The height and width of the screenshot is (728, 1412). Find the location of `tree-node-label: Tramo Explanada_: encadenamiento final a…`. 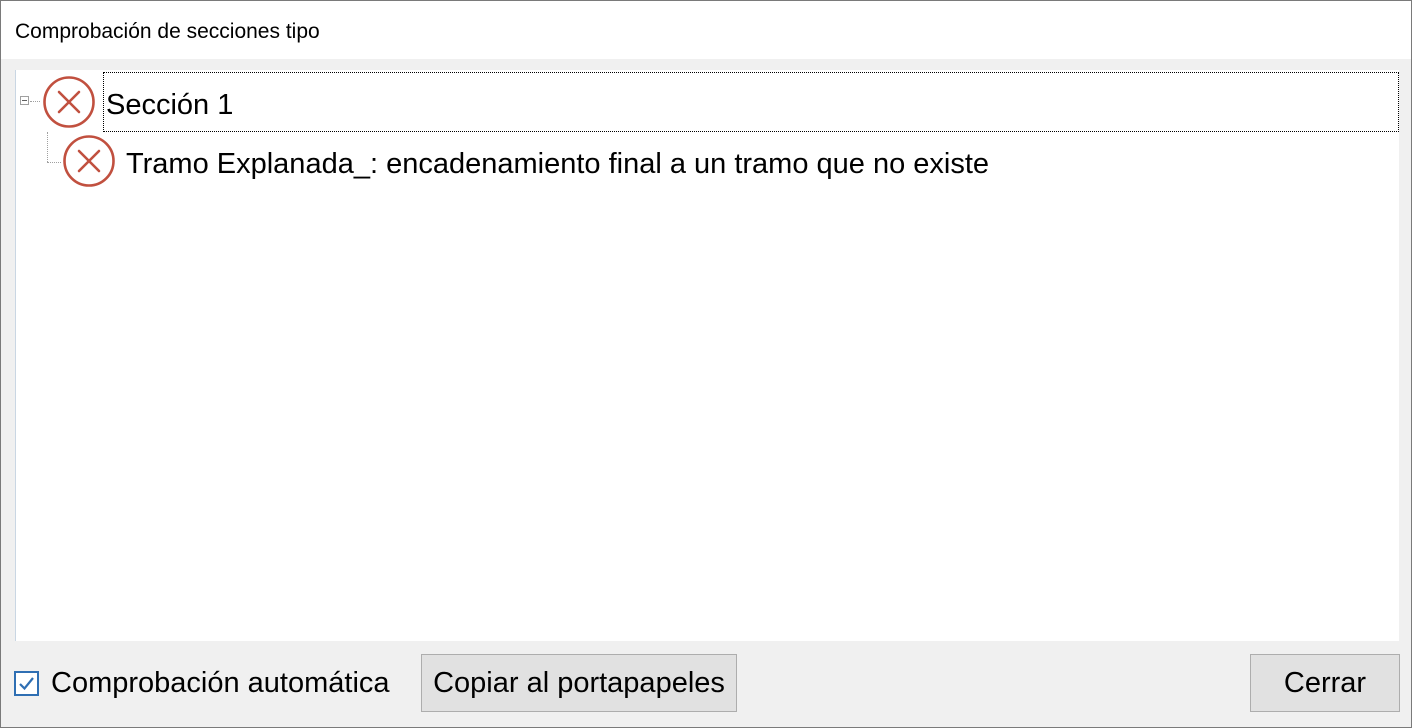

tree-node-label: Tramo Explanada_: encadenamiento final a… is located at coordinates (558, 164).